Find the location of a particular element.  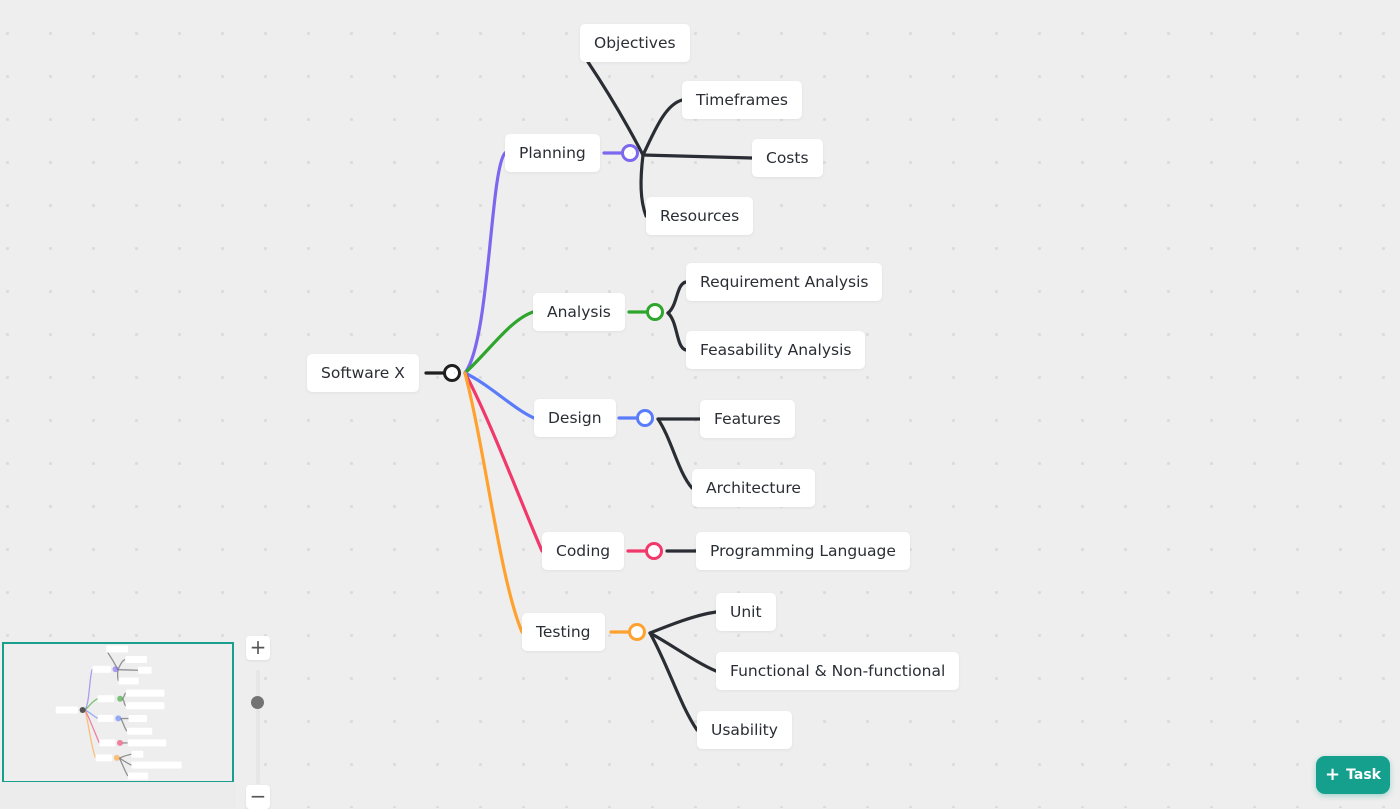

collapse-toggle-design is located at coordinates (645, 418).